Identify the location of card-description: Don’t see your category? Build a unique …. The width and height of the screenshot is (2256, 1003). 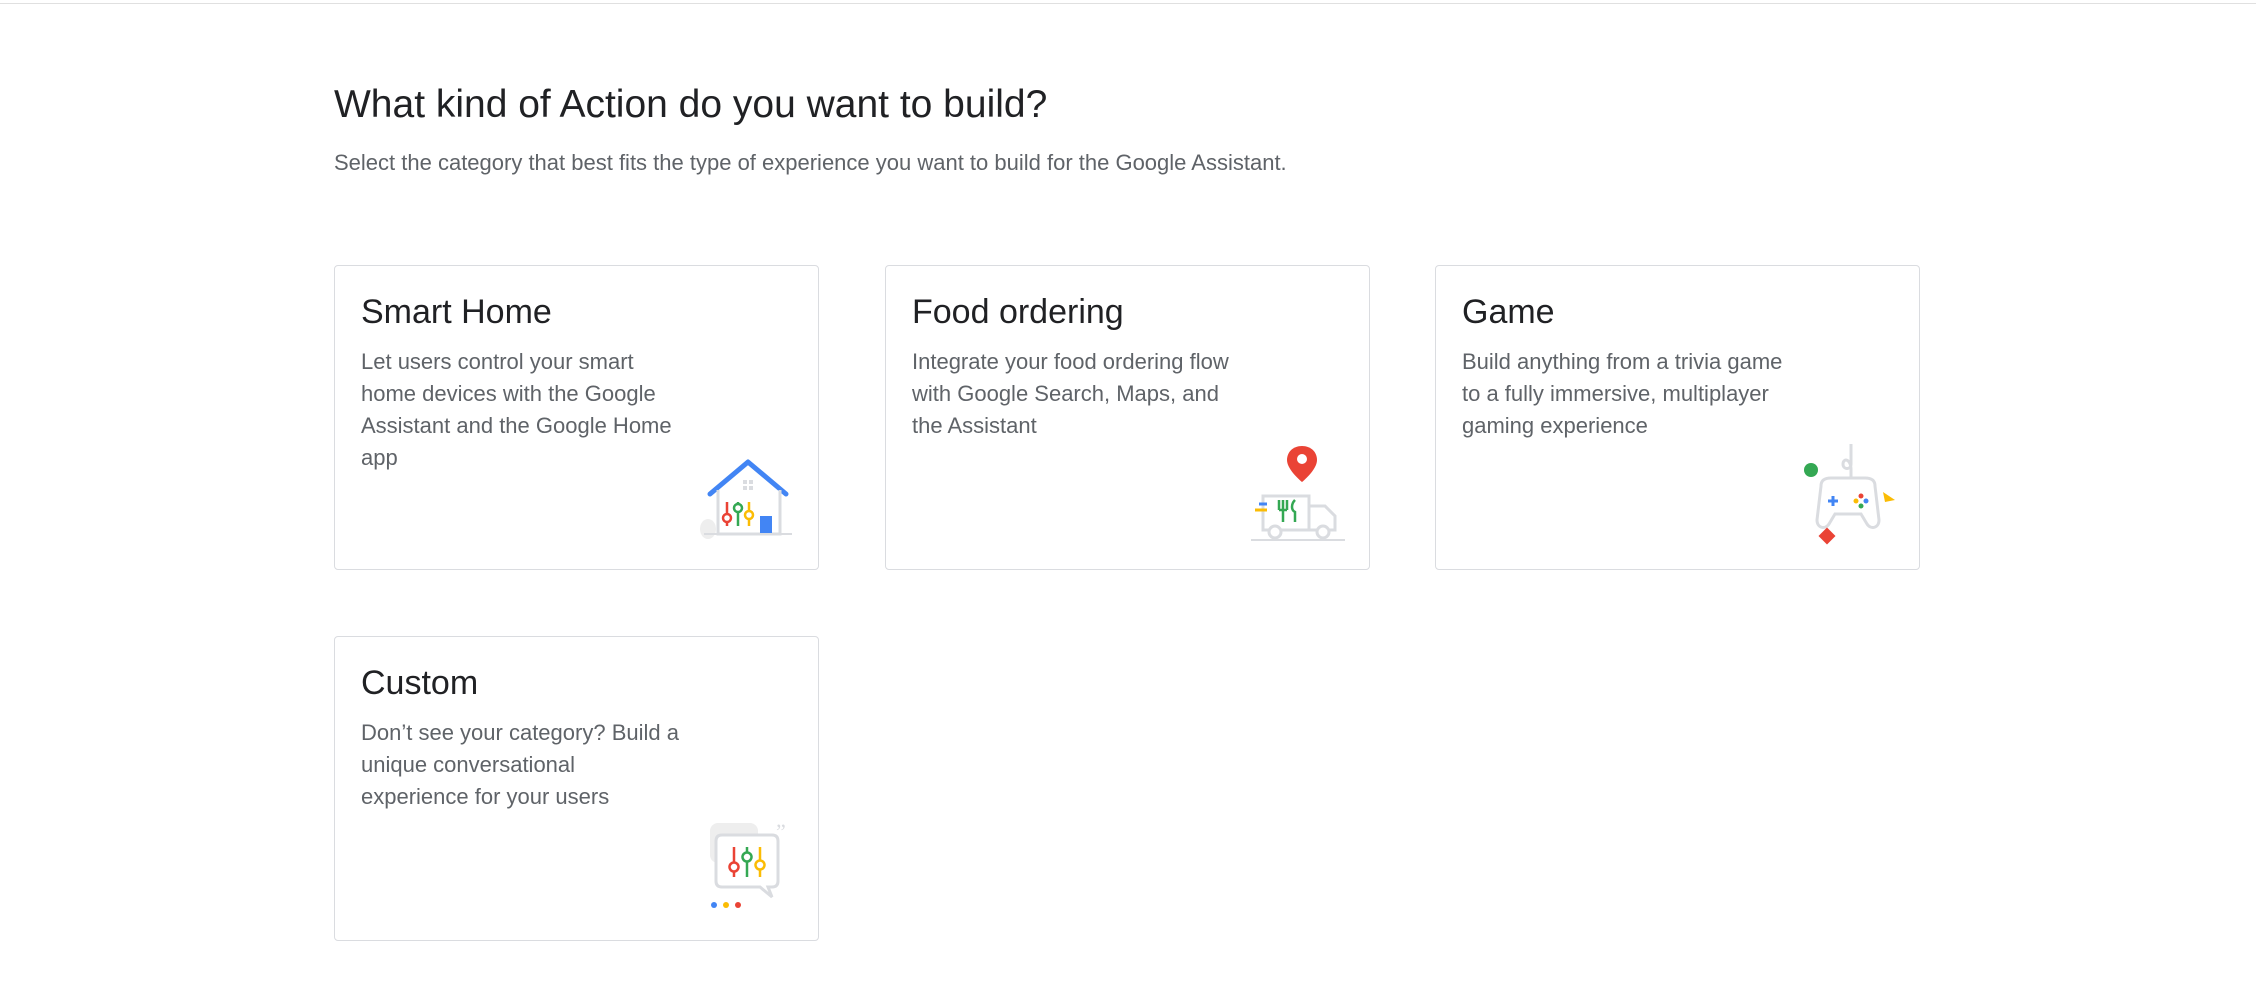
(520, 764).